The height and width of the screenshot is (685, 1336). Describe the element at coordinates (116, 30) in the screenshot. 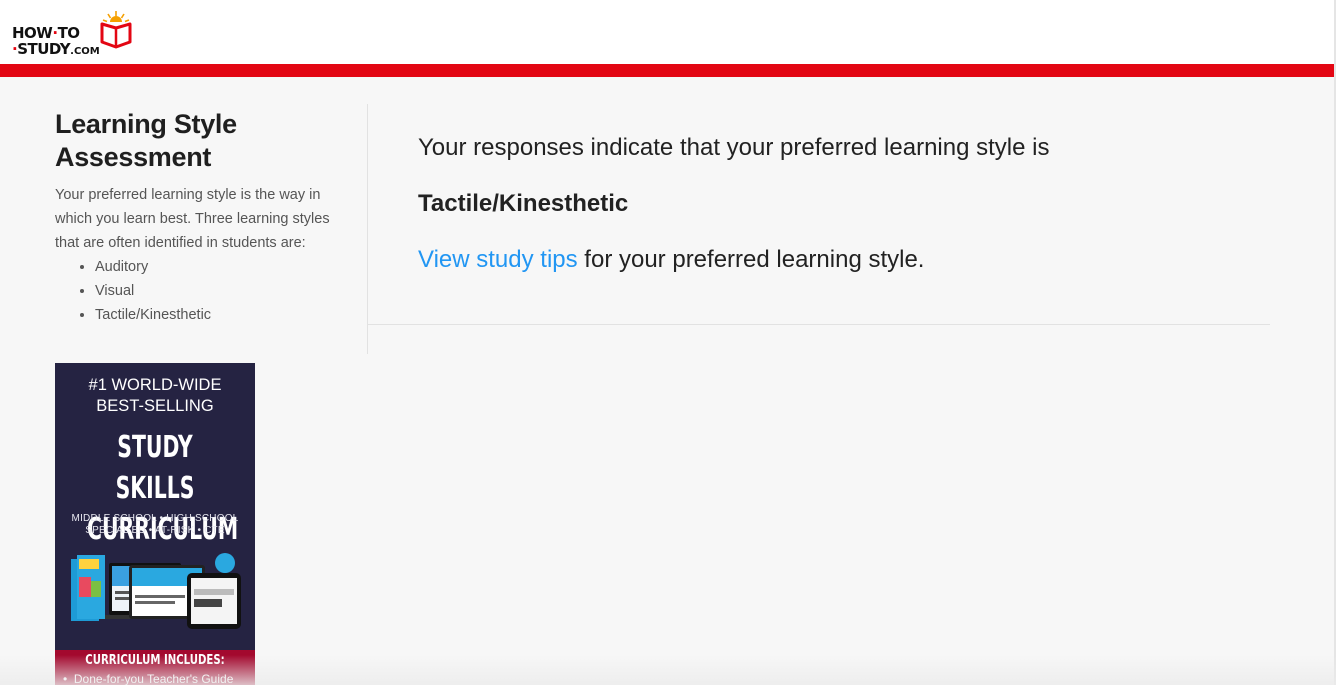

I see `book-sun-icon` at that location.